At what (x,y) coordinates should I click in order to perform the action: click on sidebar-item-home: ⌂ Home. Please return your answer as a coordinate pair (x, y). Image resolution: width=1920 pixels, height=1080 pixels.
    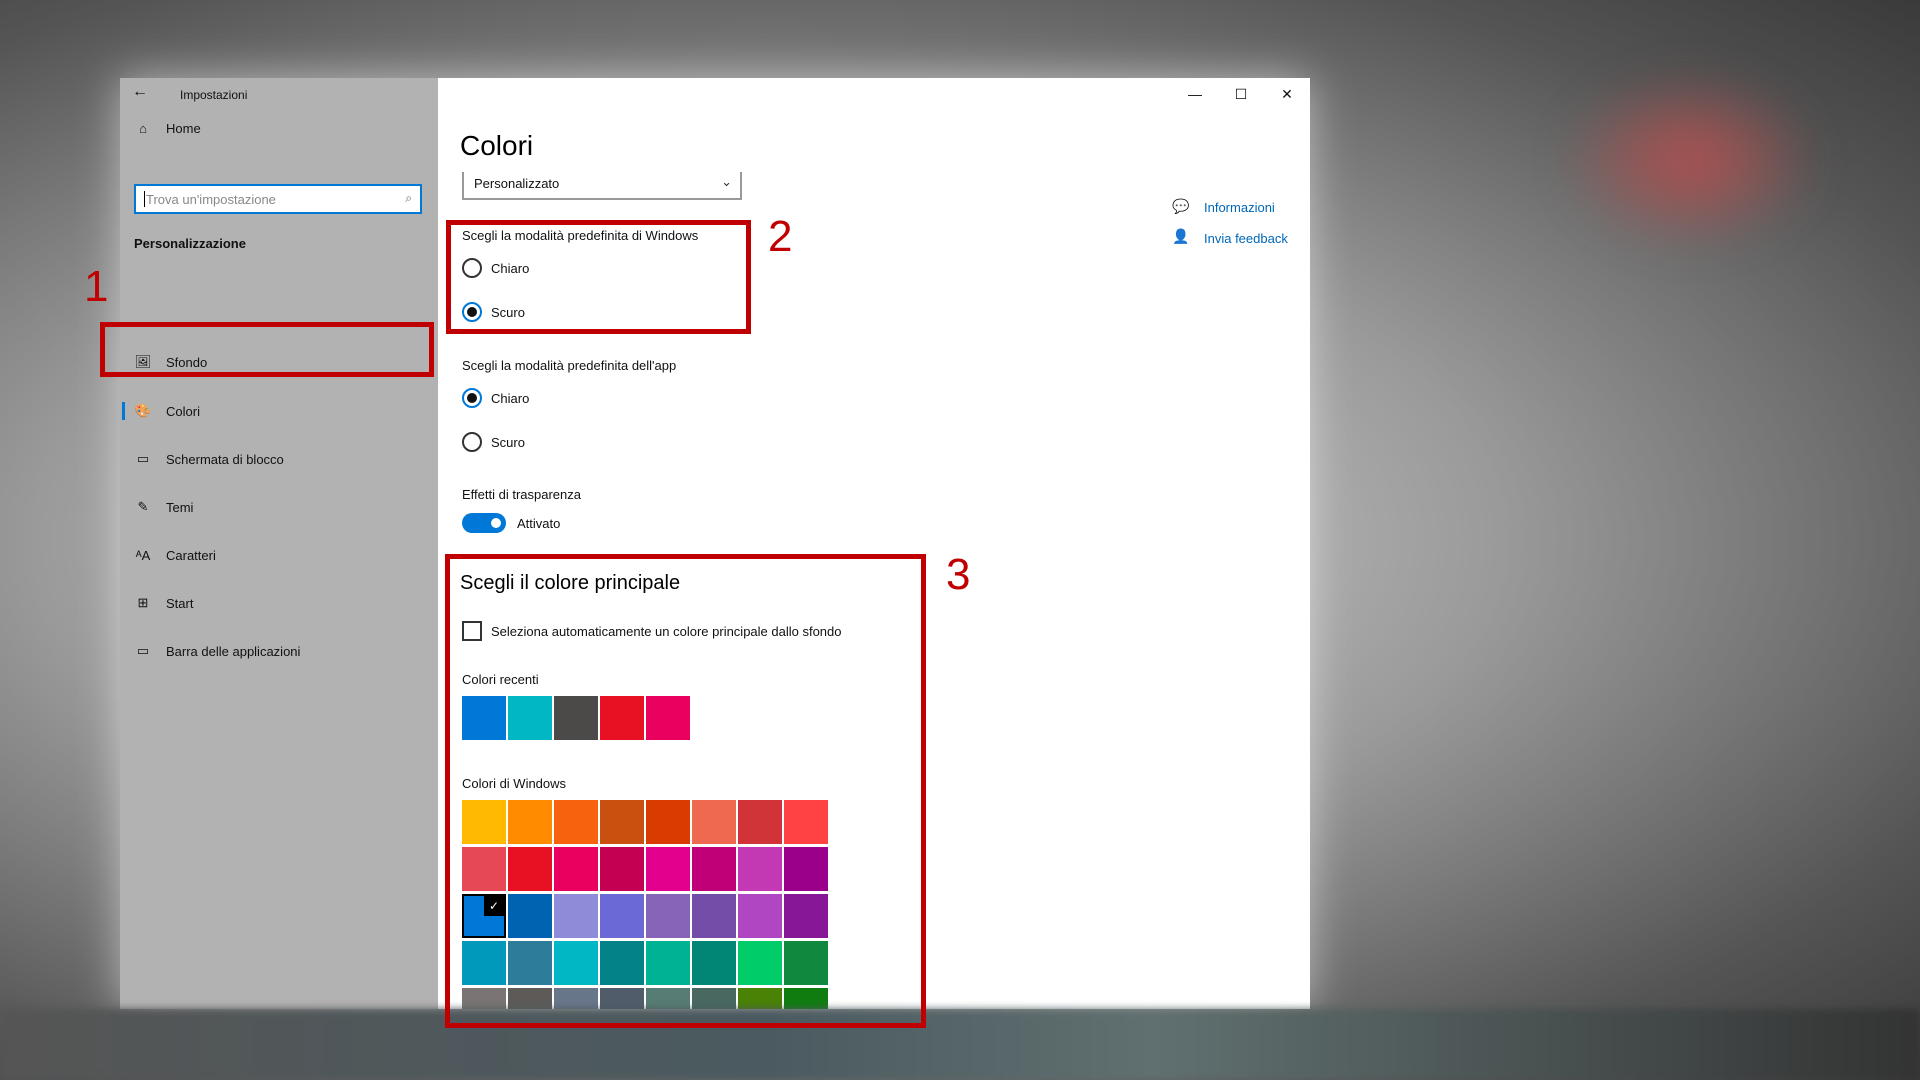
    Looking at the image, I should click on (279, 128).